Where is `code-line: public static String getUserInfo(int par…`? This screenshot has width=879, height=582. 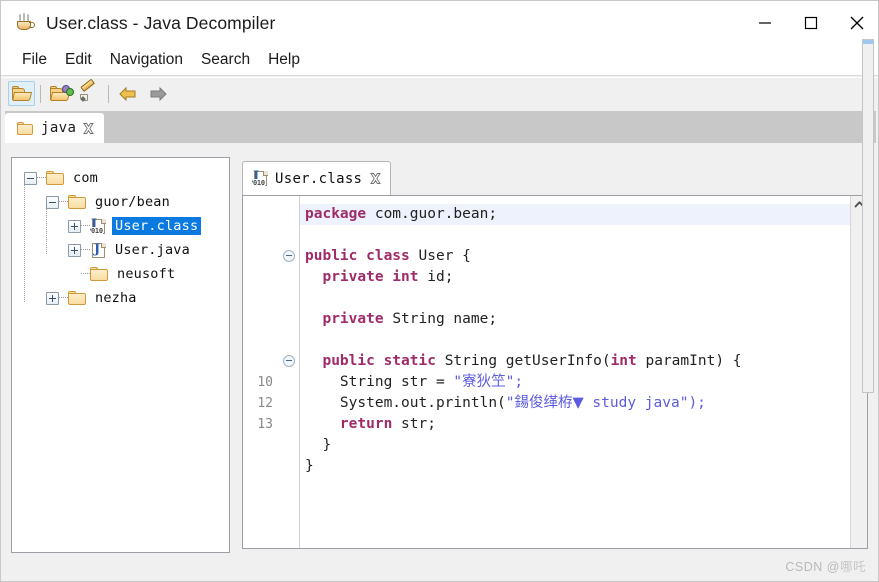
code-line: public static String getUserInfo(int par… is located at coordinates (575, 361).